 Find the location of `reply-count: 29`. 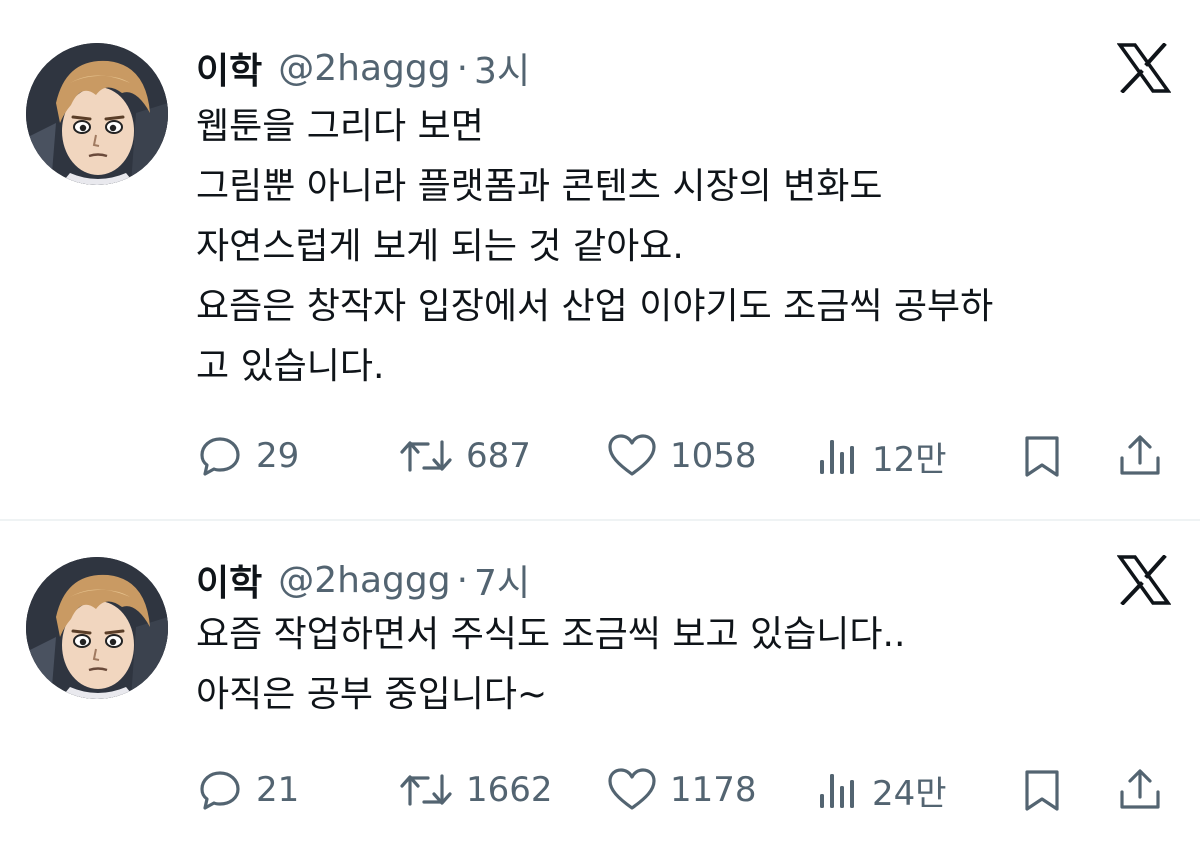

reply-count: 29 is located at coordinates (278, 456).